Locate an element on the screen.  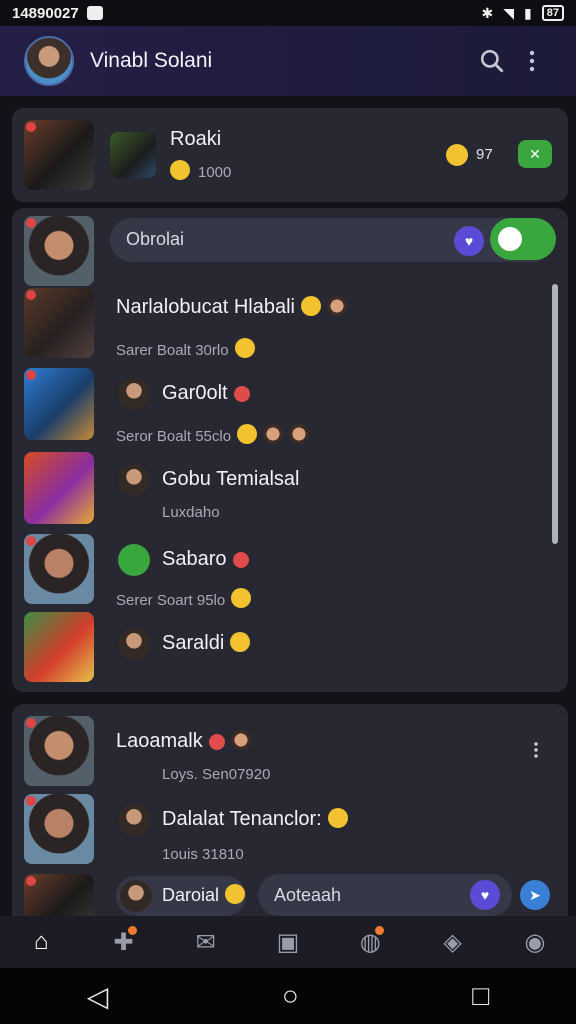
home-circle-icon: ○ is located at coordinates (290, 996).